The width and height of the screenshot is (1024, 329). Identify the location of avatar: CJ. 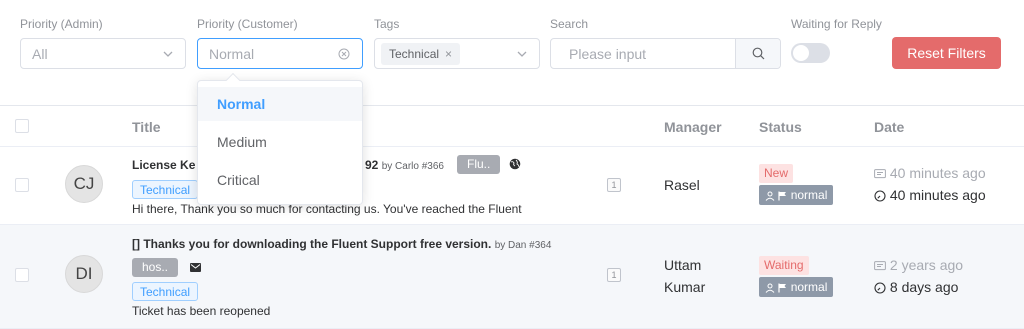
(84, 184).